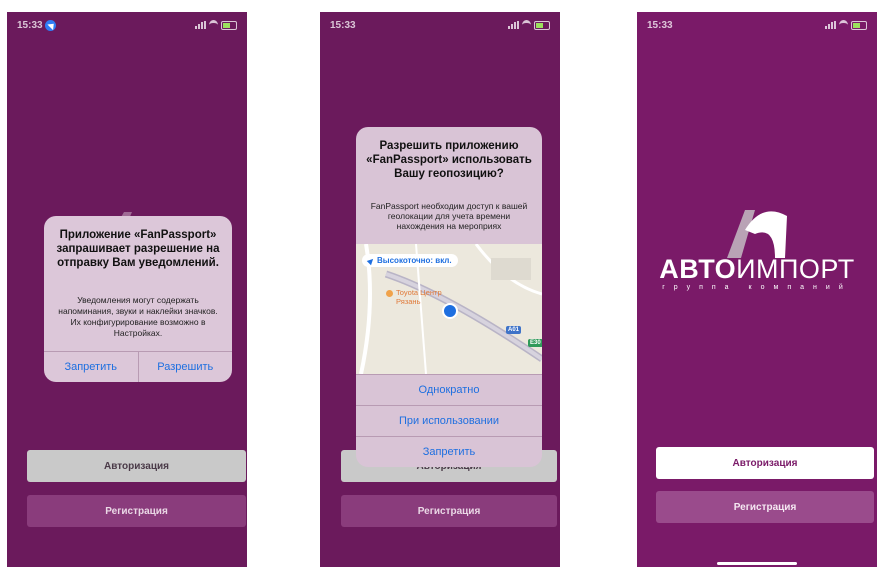 Image resolution: width=881 pixels, height=567 pixels. I want to click on poi-label: Toyota Центр Рязань, so click(419, 297).